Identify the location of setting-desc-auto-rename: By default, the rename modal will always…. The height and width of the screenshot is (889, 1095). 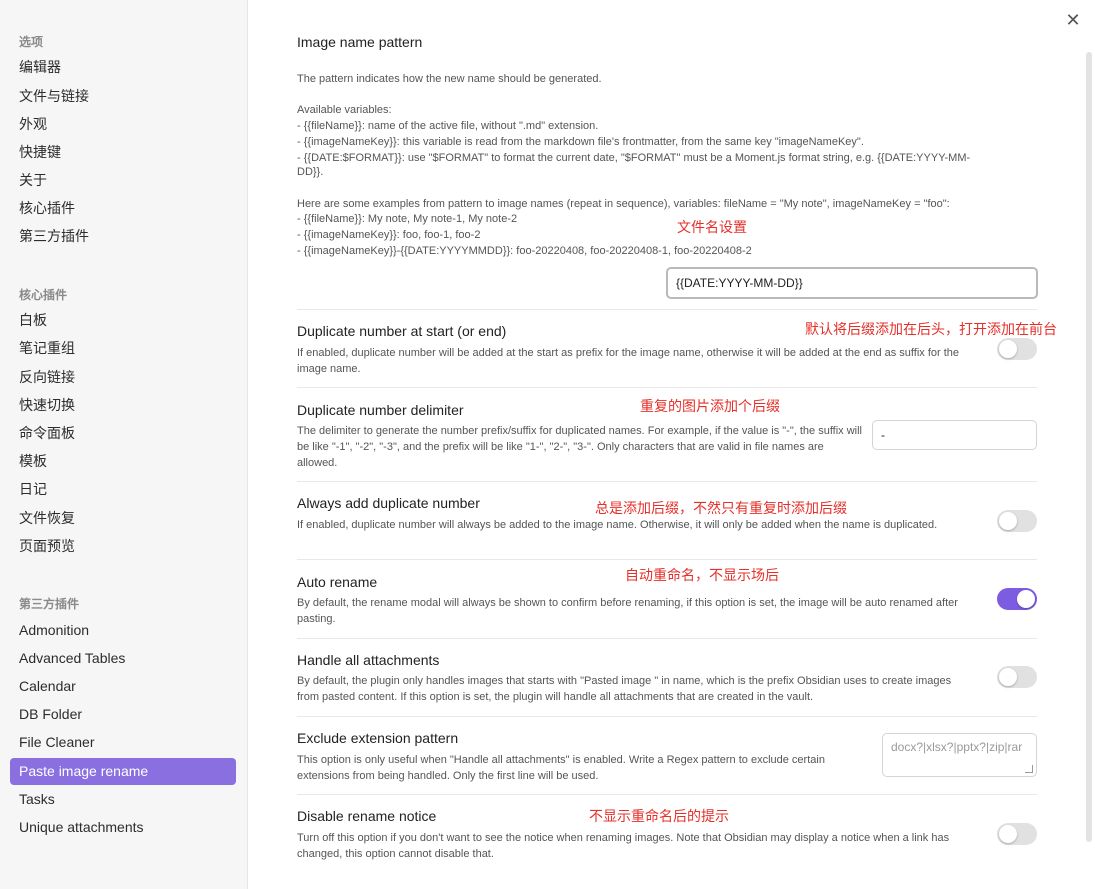
(627, 611).